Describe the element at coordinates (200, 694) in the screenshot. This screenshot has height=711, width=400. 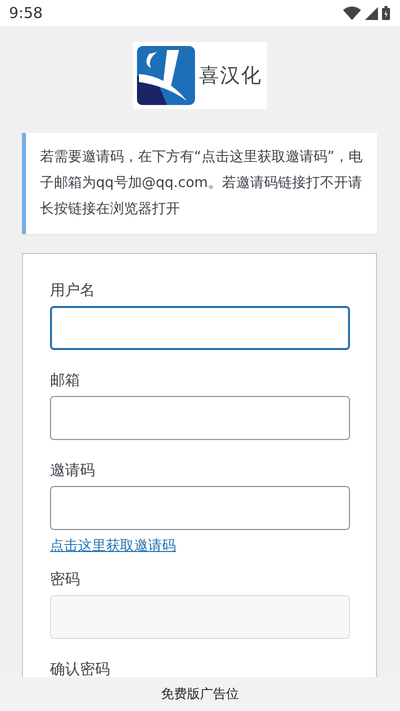
I see `ad-text: 免费版广告位` at that location.